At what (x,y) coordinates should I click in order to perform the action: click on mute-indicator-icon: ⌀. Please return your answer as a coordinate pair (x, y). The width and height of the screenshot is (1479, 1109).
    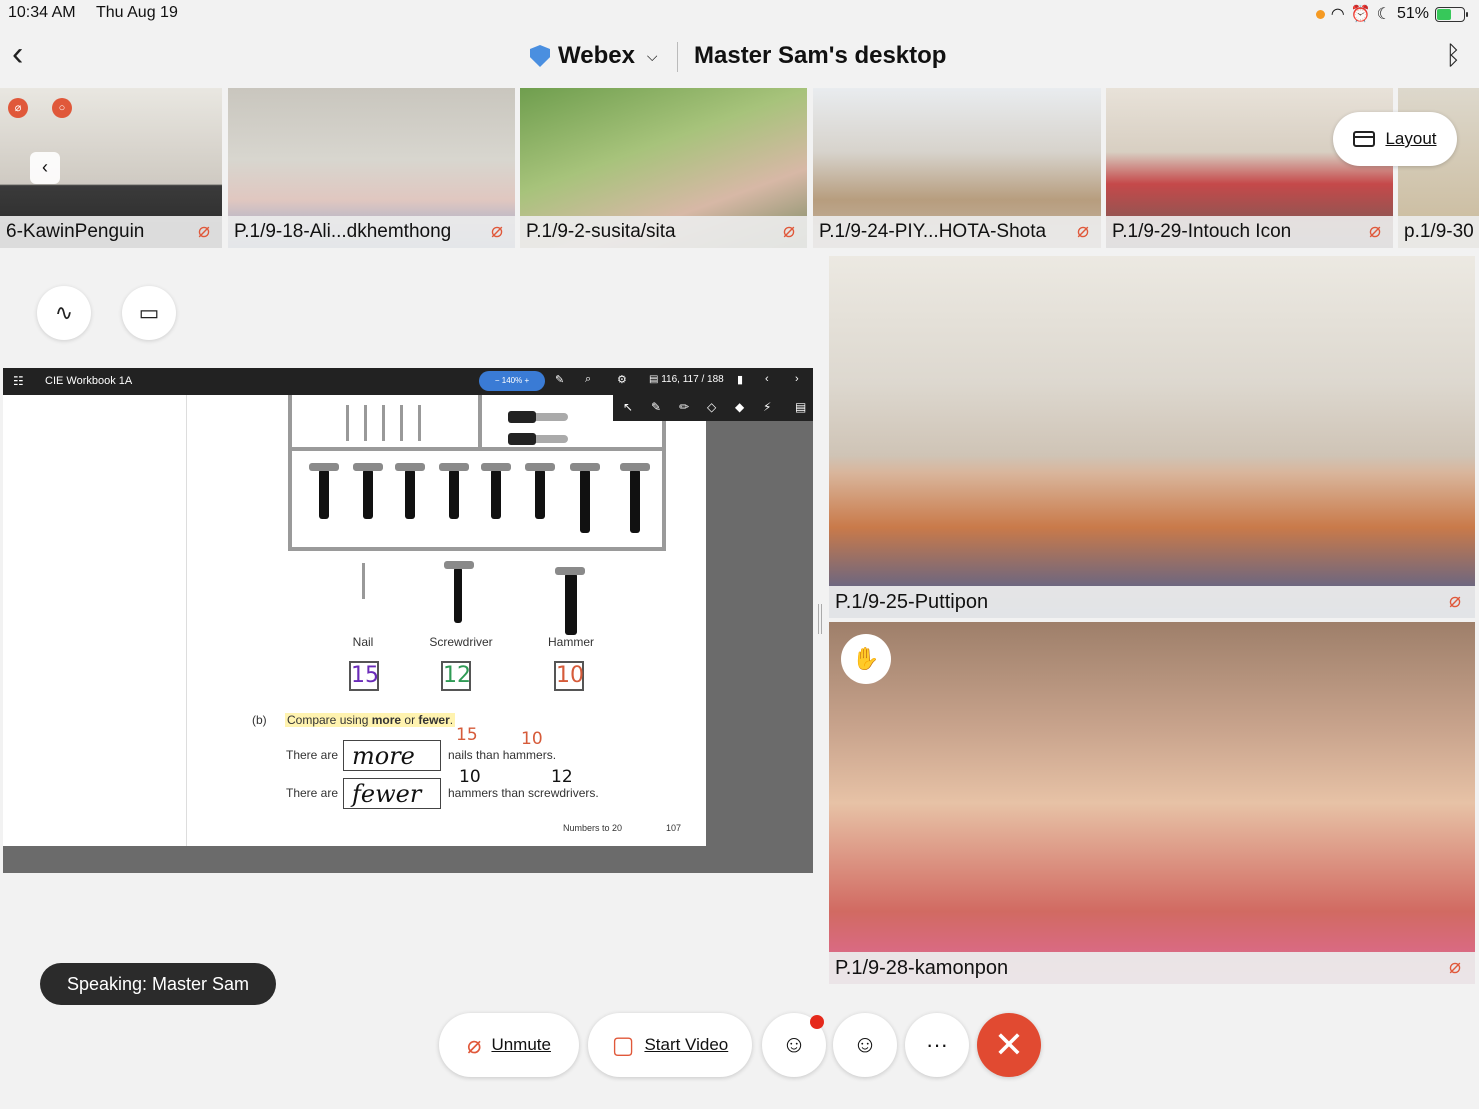
    Looking at the image, I should click on (18, 108).